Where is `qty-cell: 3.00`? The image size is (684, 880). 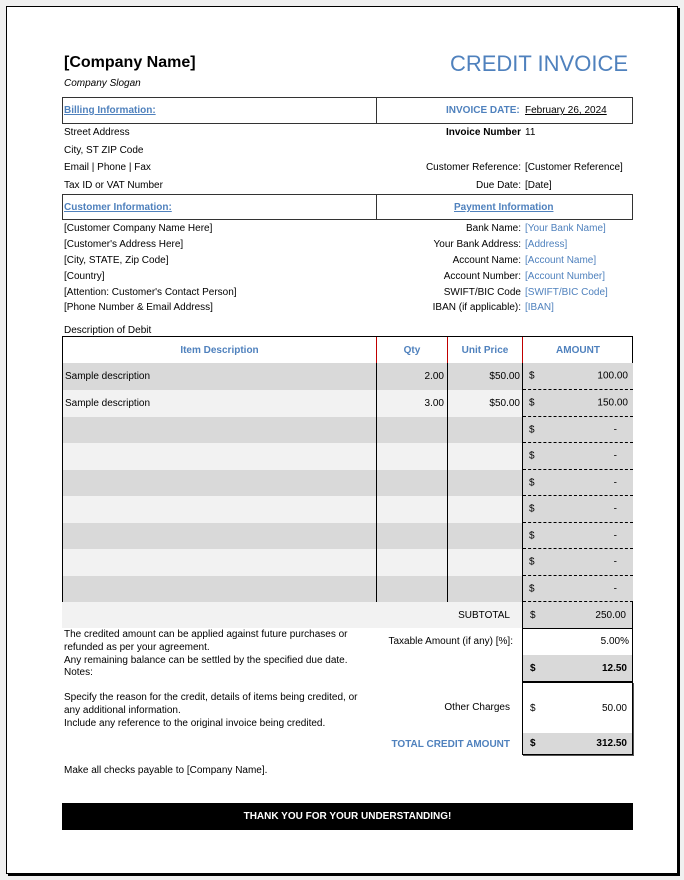 qty-cell: 3.00 is located at coordinates (412, 403).